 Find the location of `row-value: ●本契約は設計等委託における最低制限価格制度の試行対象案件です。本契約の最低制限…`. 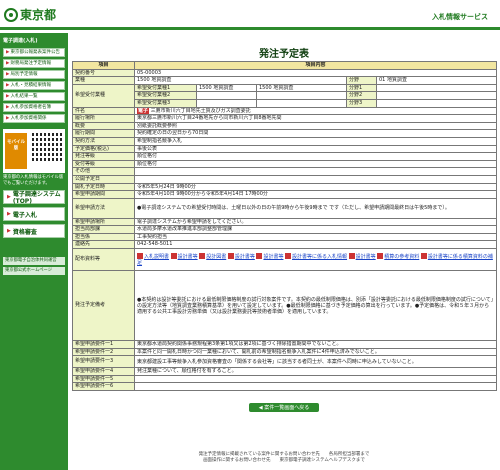

row-value: ●本契約は設計等委託における最低制限価格制度の試行対象案件です。本契約の最低制限… is located at coordinates (315, 306).